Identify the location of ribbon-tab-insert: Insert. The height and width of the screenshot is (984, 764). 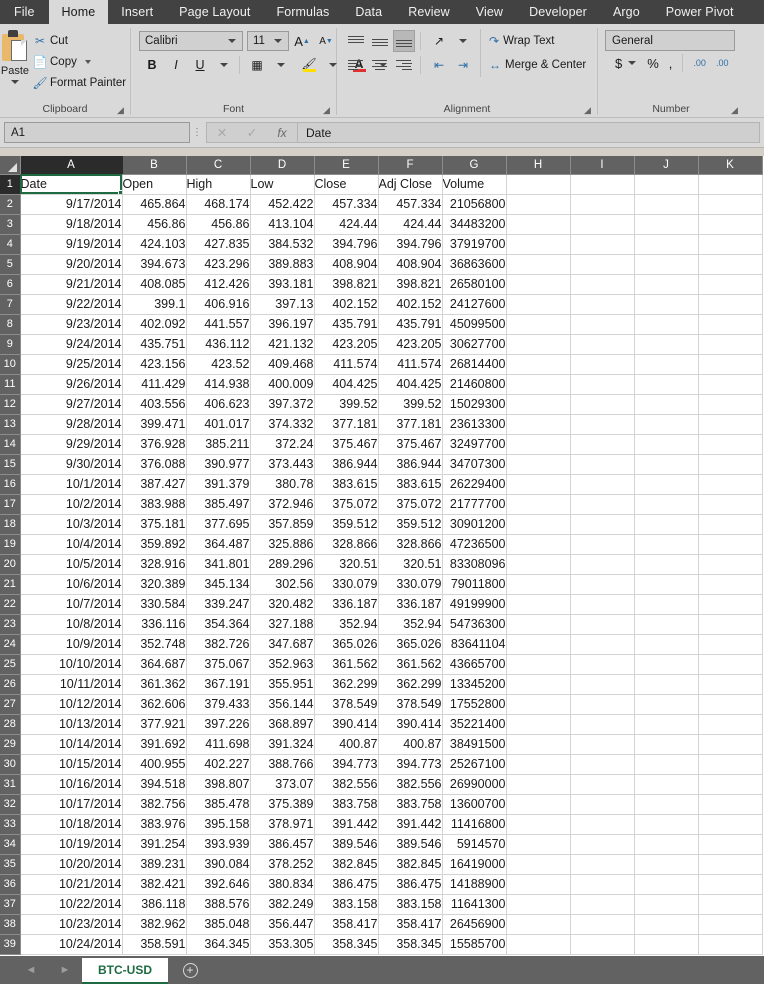
(137, 12).